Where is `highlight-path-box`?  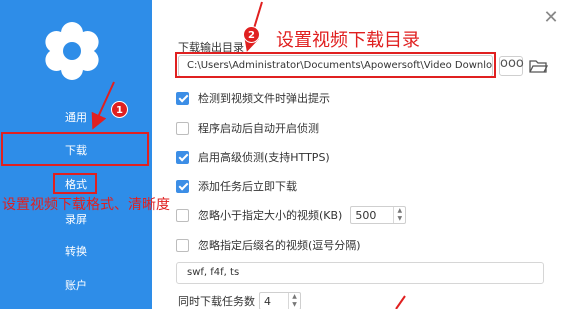
highlight-path-box is located at coordinates (335, 65).